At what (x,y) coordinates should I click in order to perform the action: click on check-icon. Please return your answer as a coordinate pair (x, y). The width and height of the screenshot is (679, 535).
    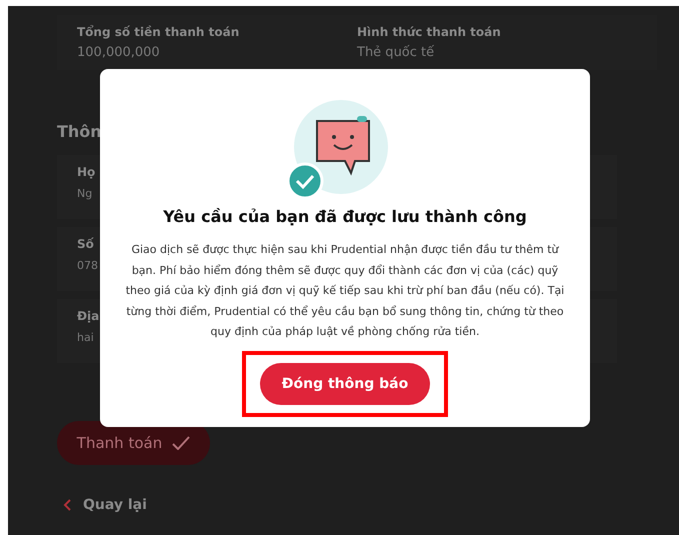
    Looking at the image, I should click on (181, 443).